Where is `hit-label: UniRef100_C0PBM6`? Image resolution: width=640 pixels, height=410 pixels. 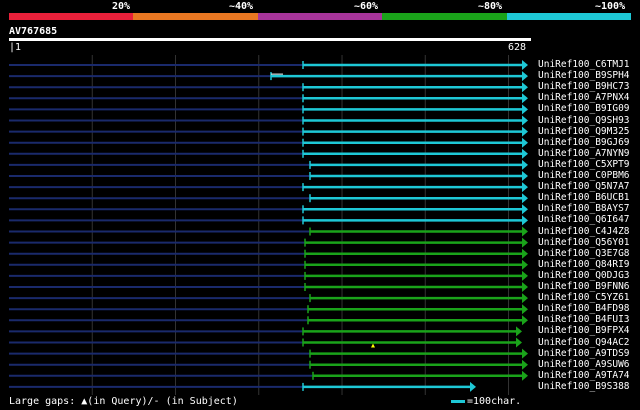
hit-label: UniRef100_C0PBM6 is located at coordinates (584, 176).